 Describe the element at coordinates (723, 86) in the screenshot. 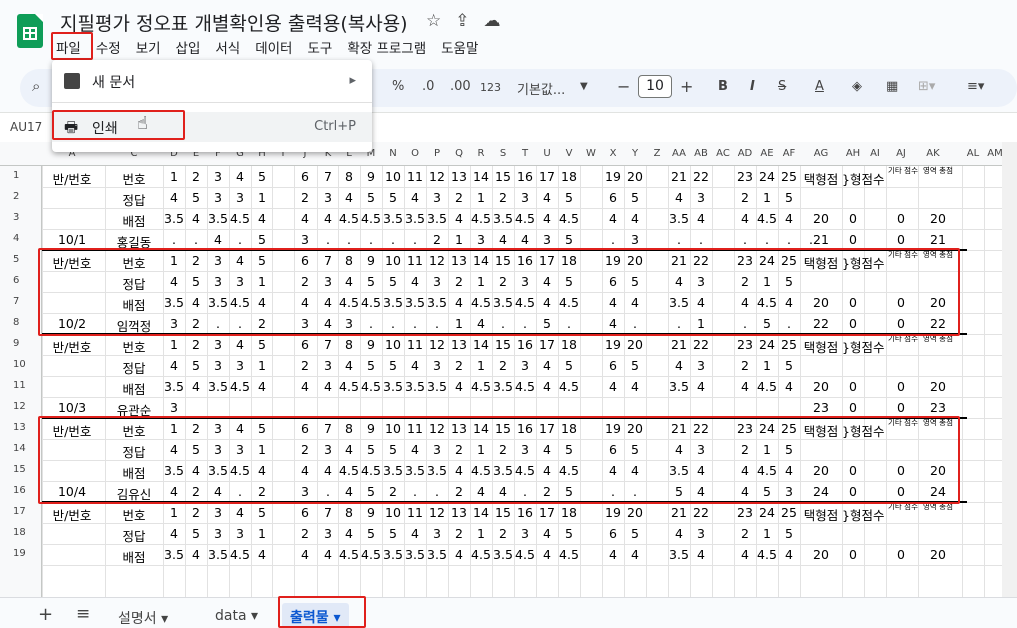

I see `bold-icon: B` at that location.